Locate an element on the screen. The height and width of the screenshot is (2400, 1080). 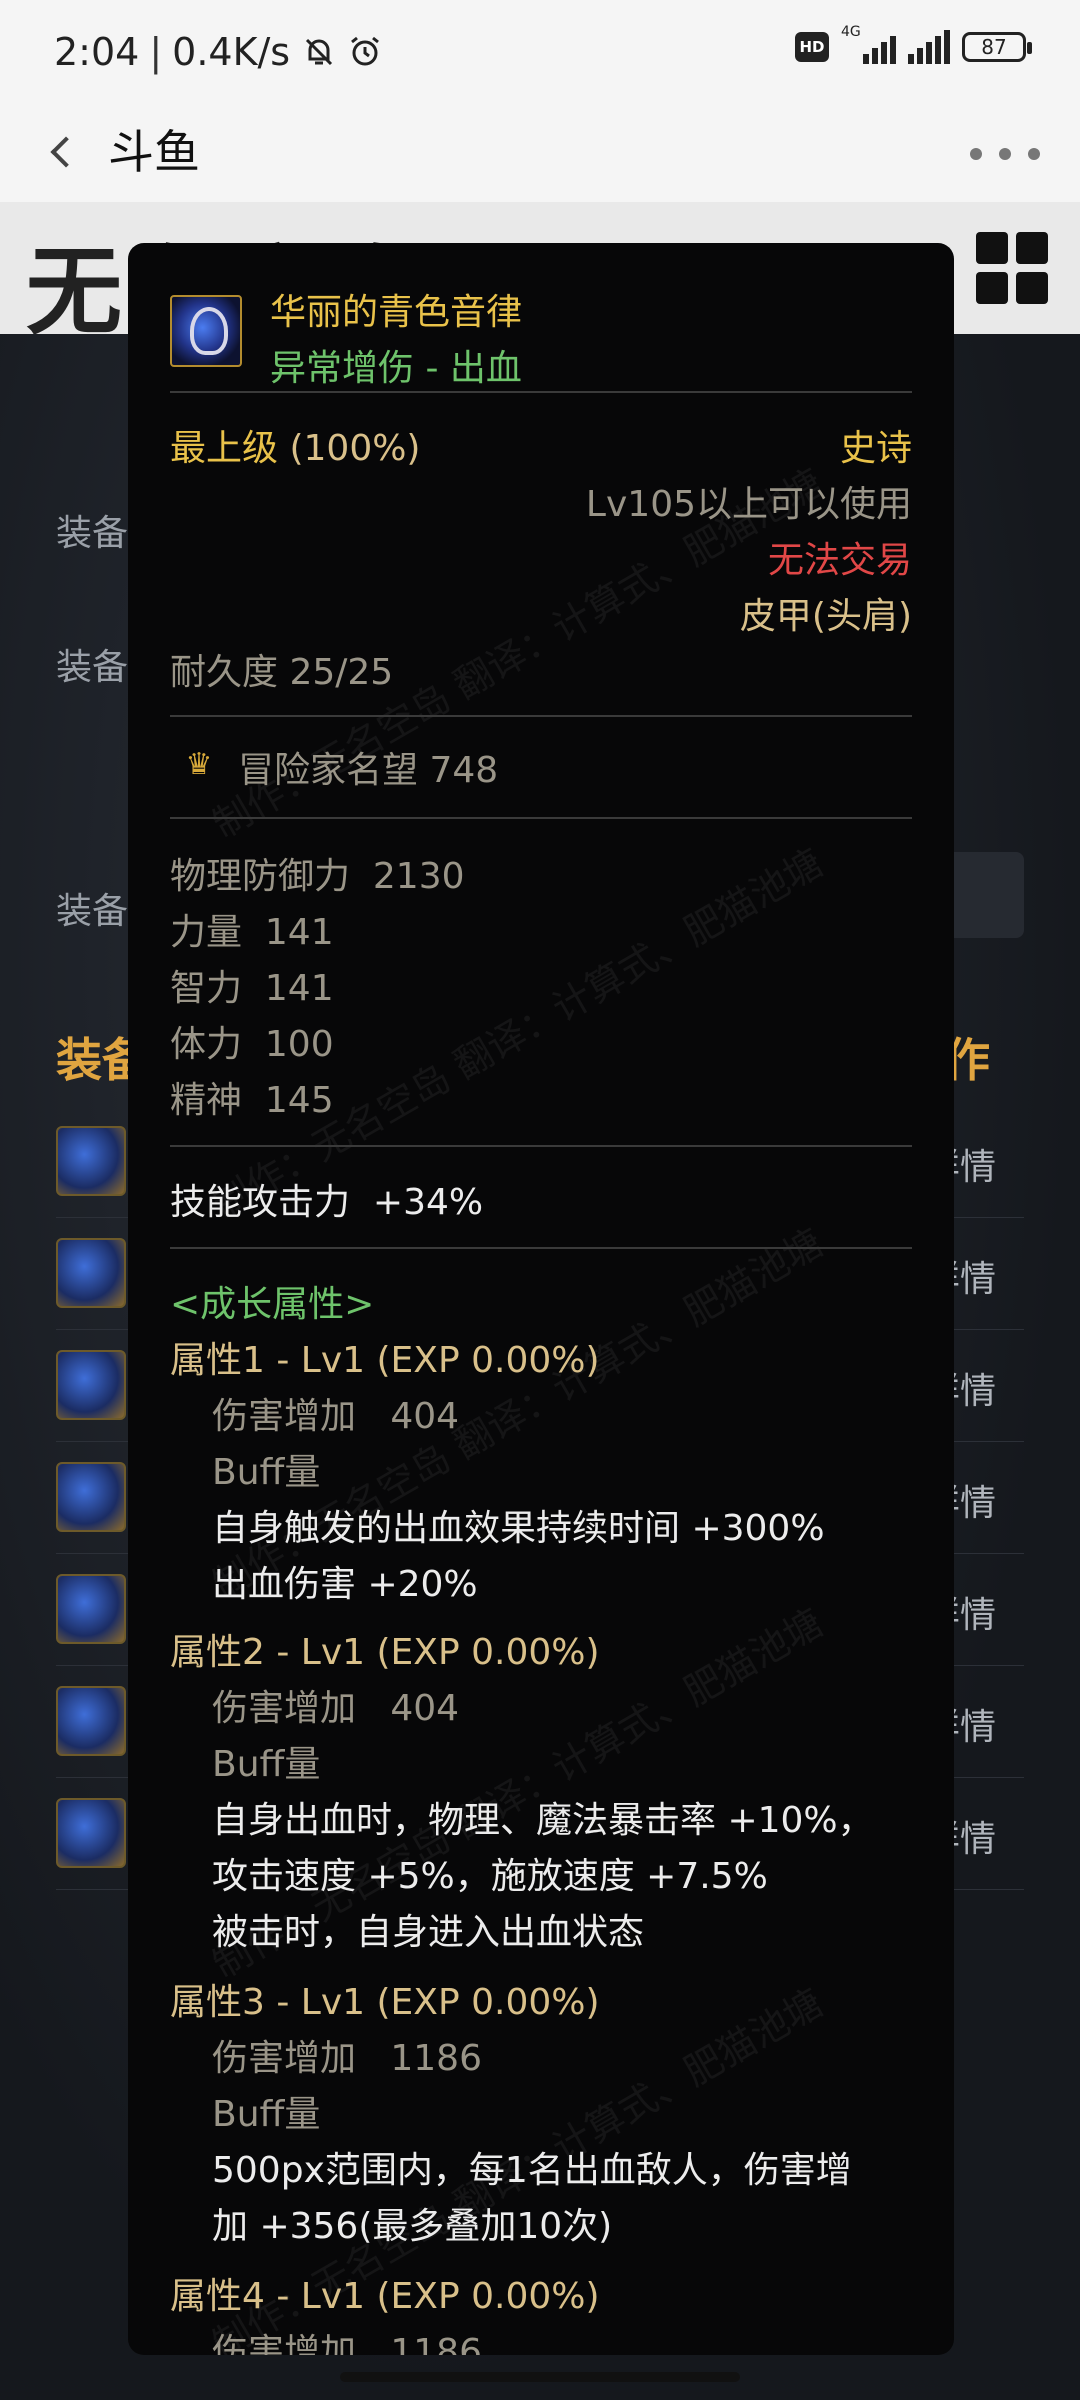
growth-title: 属性3 - Lv1 (EXP 0.00%) is located at coordinates (385, 2002).